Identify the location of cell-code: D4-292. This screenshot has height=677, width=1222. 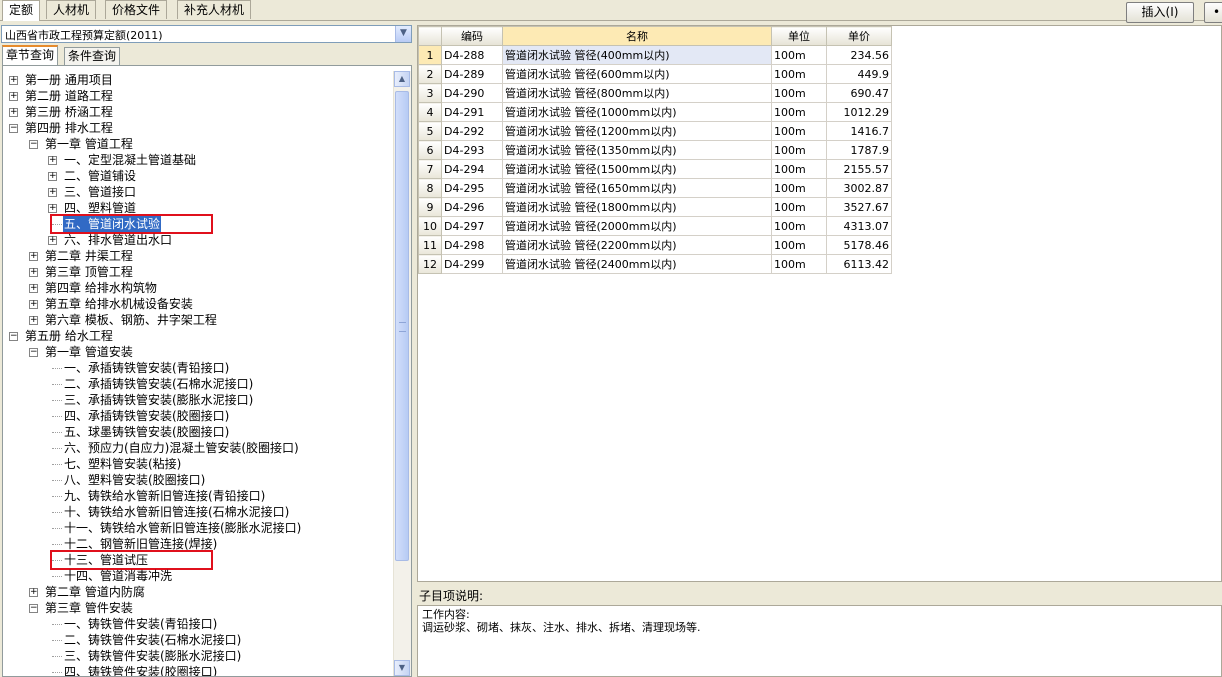
(472, 131).